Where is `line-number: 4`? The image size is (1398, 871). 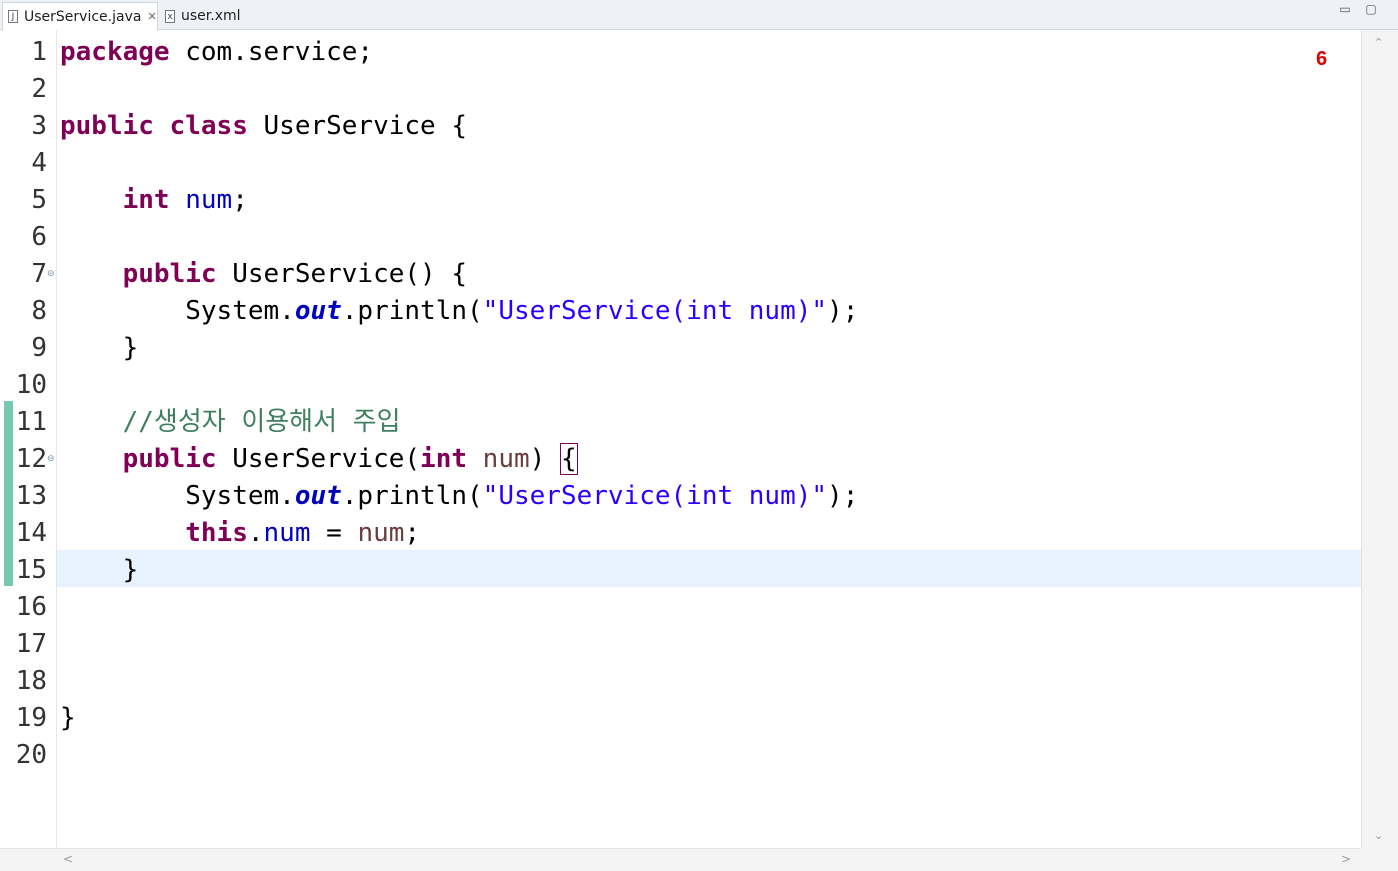 line-number: 4 is located at coordinates (39, 163).